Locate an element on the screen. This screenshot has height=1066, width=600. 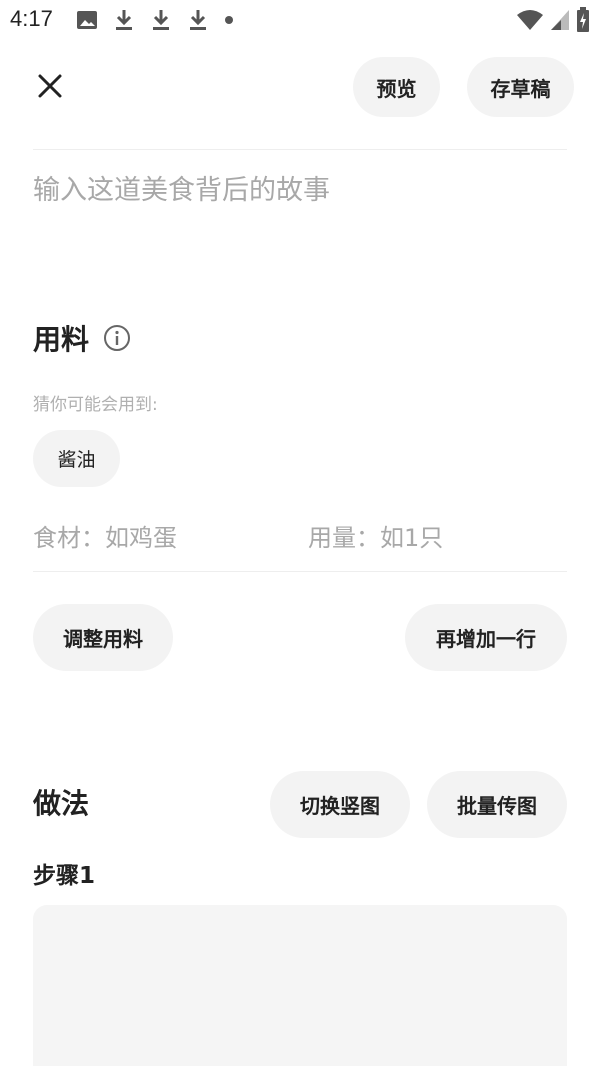
signal-icon is located at coordinates (560, 20).